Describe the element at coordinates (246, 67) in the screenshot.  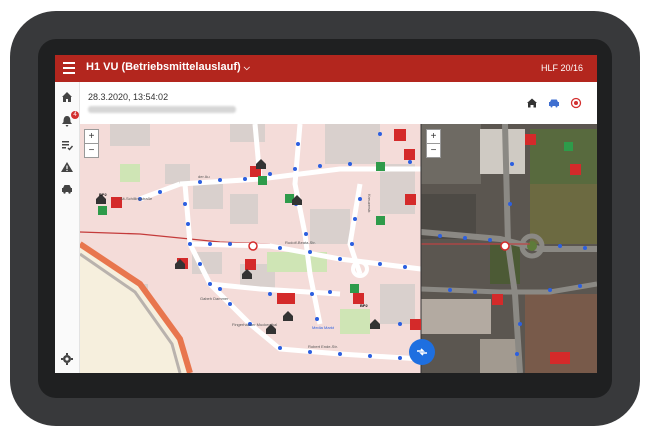
I see `chevron-down-icon: ⌵` at that location.